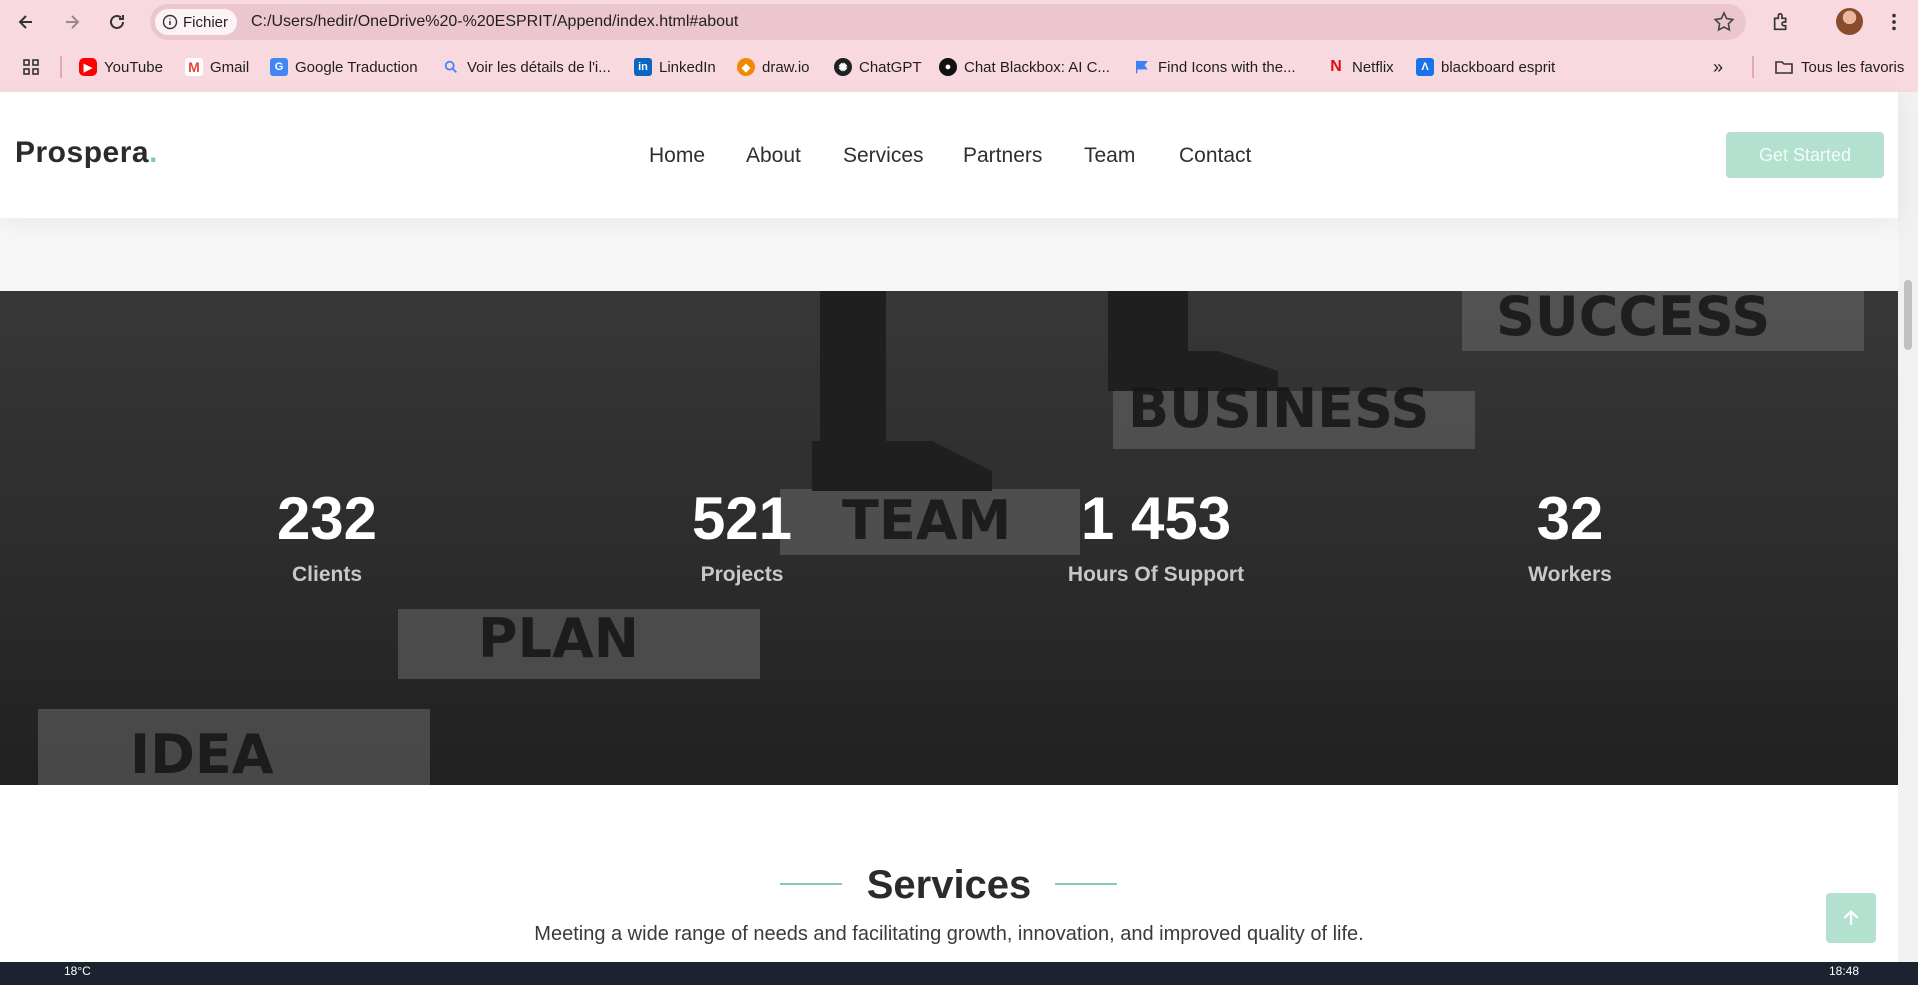  I want to click on puzzle-icon, so click(1780, 21).